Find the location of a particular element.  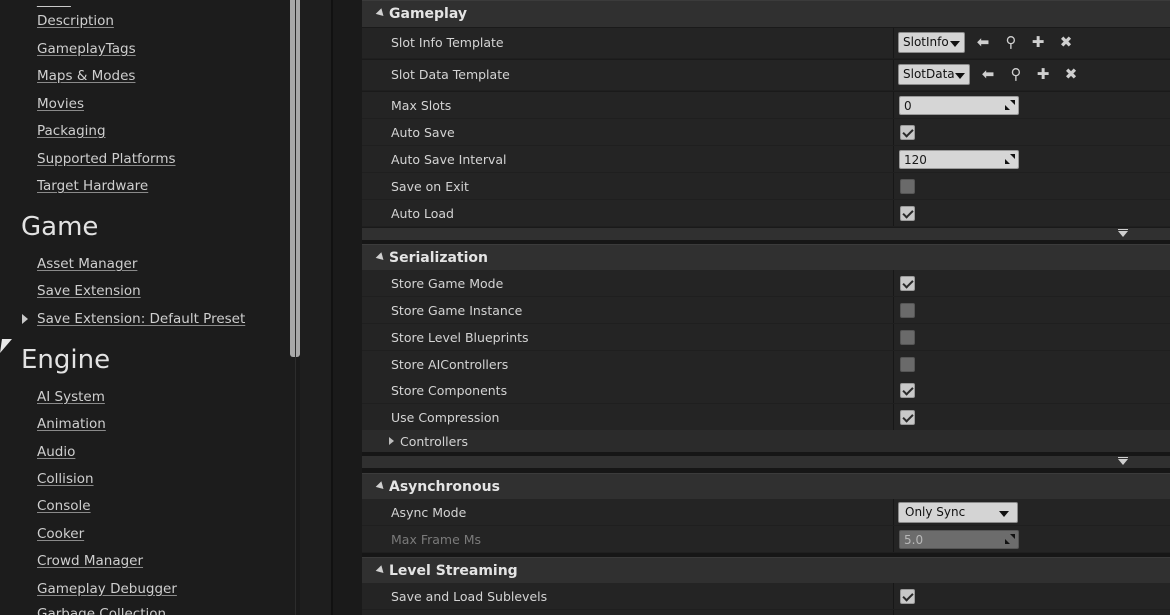

auto-save-checkbox is located at coordinates (907, 132).